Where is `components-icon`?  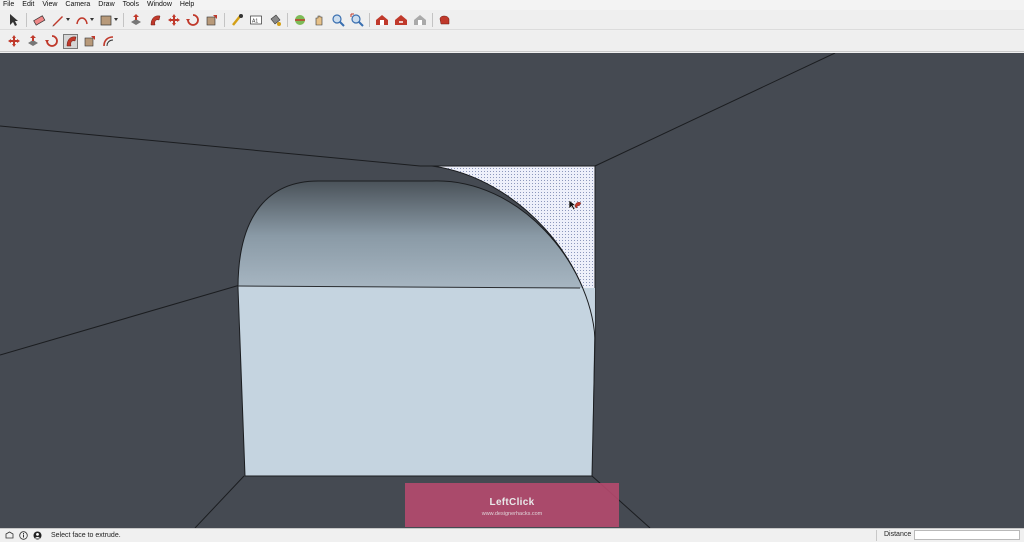 components-icon is located at coordinates (420, 20).